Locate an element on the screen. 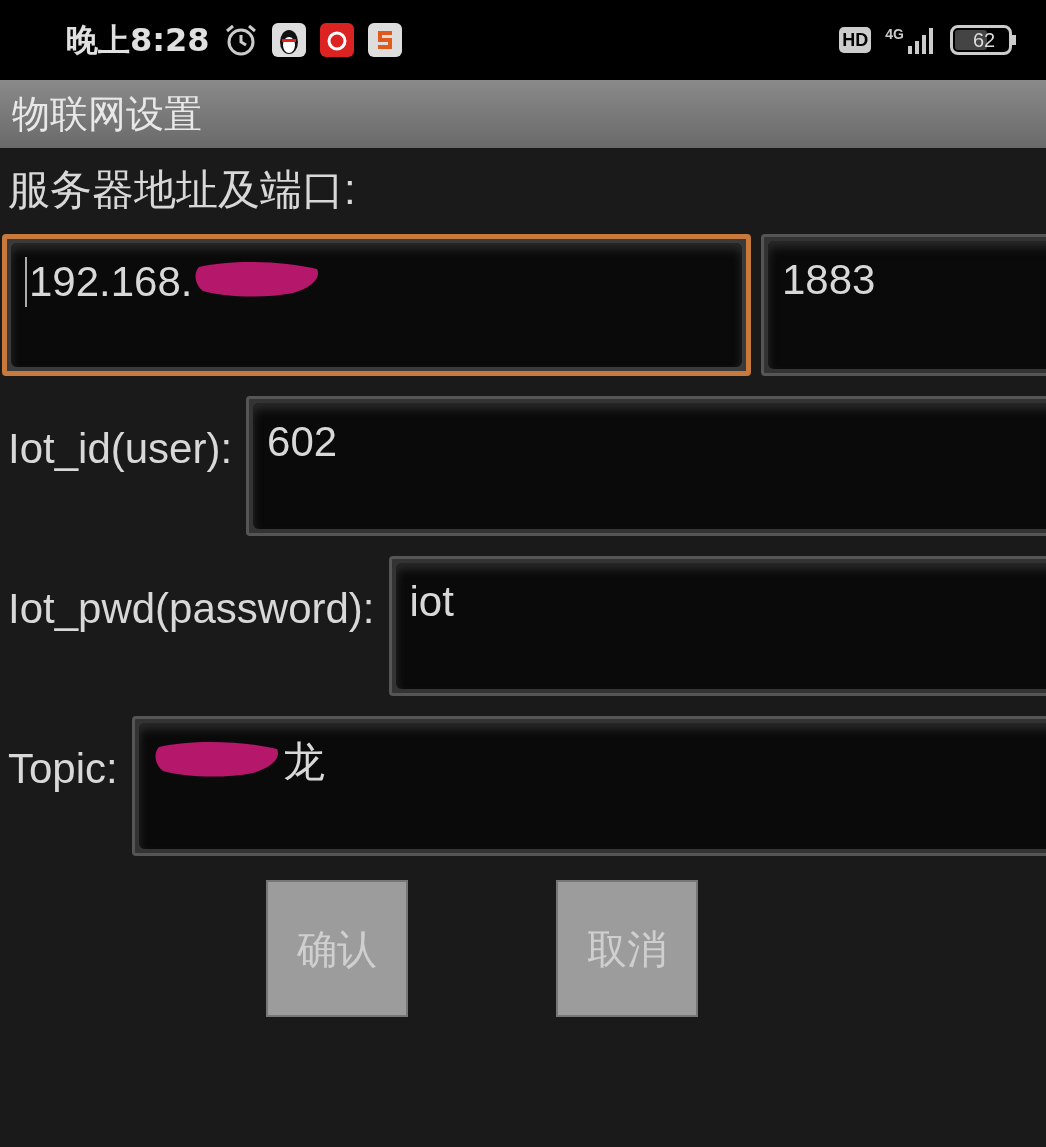 This screenshot has width=1046, height=1147. field-value: 龙 is located at coordinates (303, 762).